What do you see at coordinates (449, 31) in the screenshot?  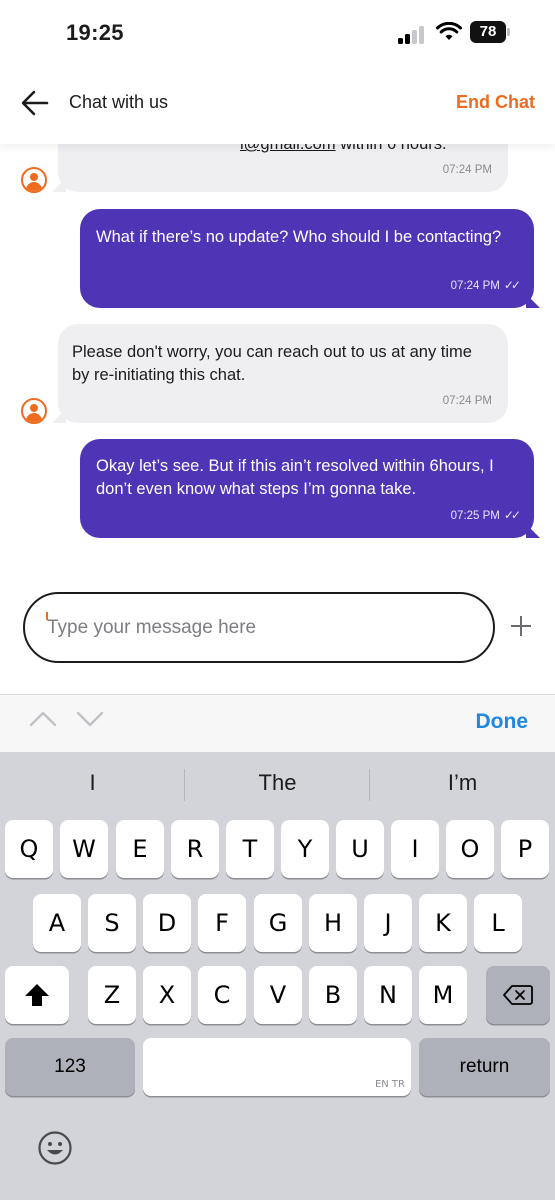 I see `wifi-icon` at bounding box center [449, 31].